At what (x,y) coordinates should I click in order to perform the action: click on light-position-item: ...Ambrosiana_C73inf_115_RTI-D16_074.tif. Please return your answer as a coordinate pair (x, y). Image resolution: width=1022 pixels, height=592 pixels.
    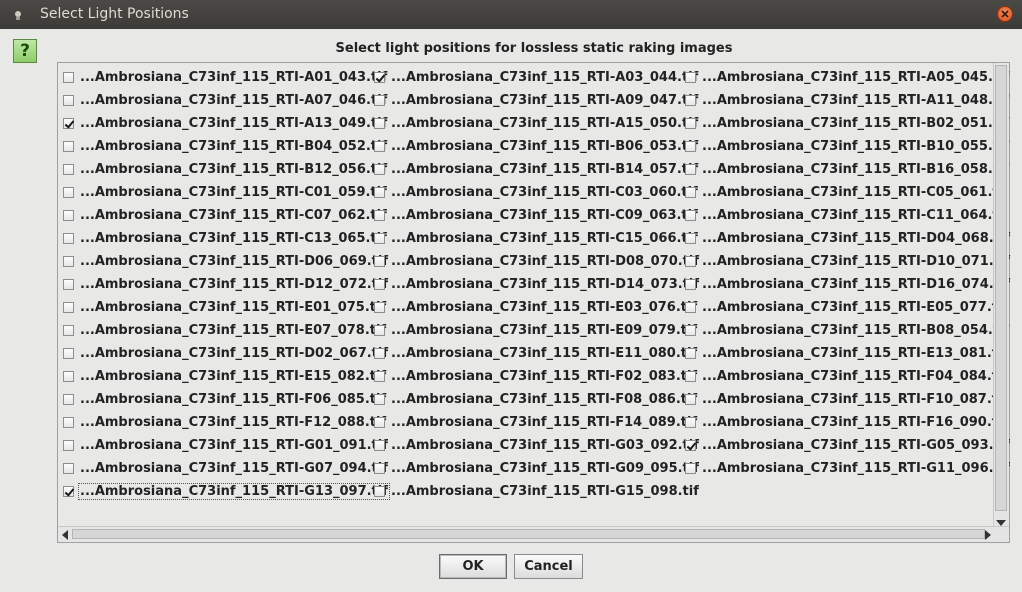
    Looking at the image, I should click on (847, 284).